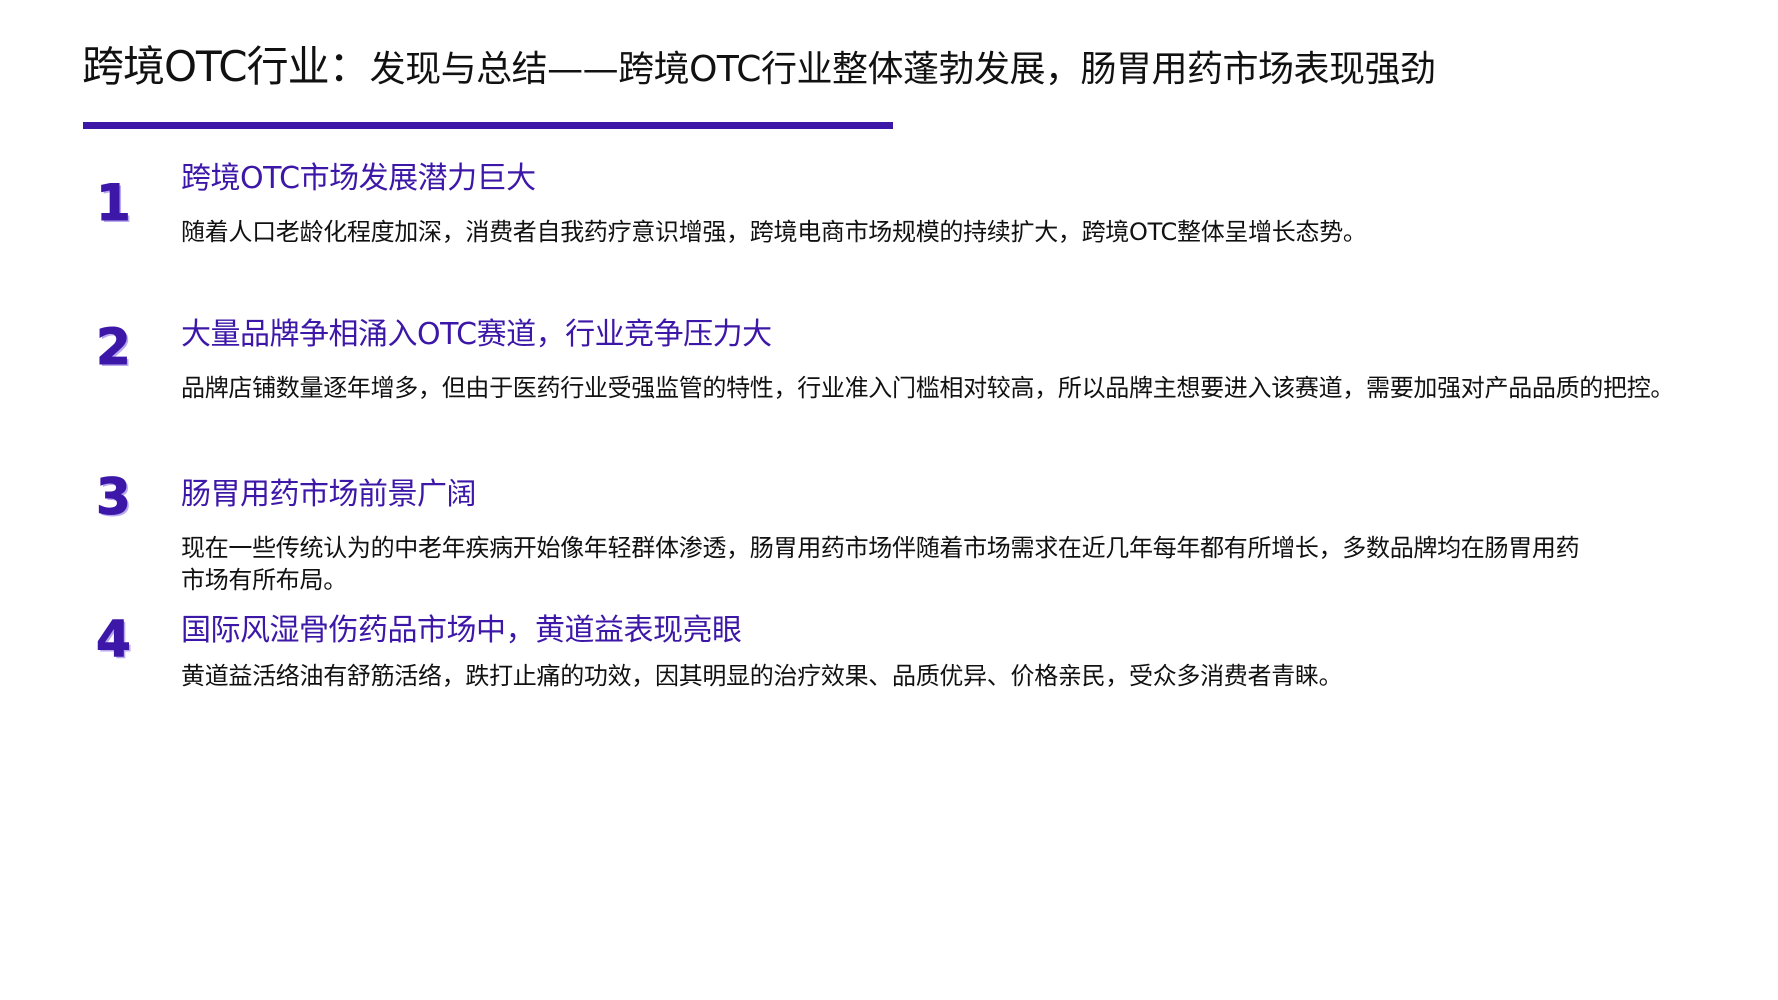 Image resolution: width=1778 pixels, height=1000 pixels. What do you see at coordinates (226, 66) in the screenshot?
I see `page-title-main: 跨境OTC行业：` at bounding box center [226, 66].